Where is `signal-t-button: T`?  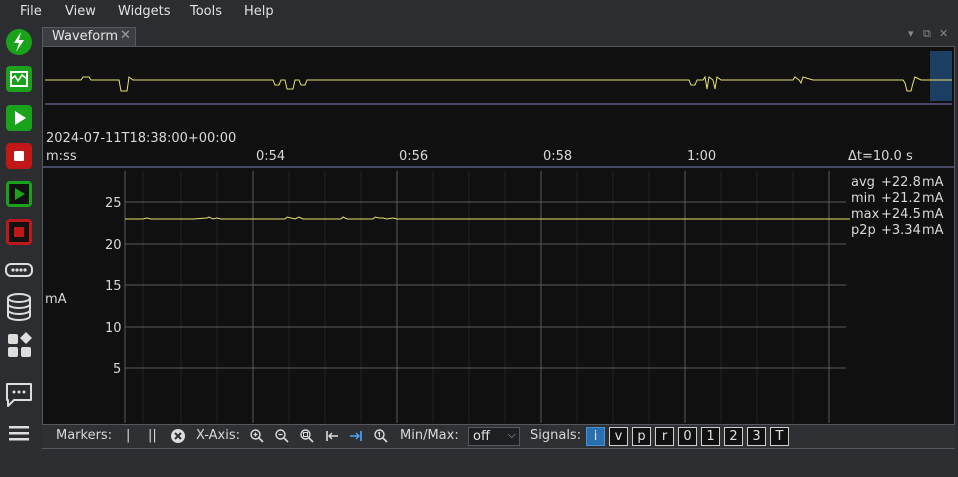
signal-t-button: T is located at coordinates (779, 436).